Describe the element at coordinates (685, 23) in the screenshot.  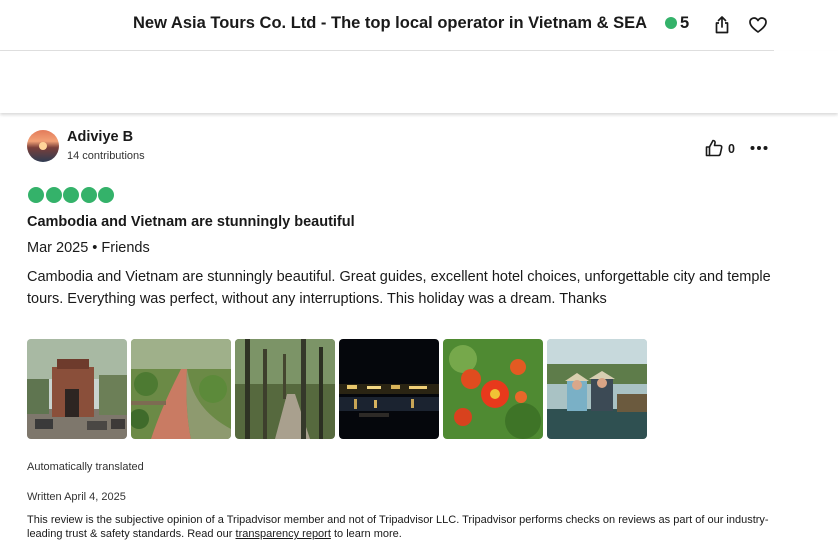
I see `overall-rating: 5` at that location.